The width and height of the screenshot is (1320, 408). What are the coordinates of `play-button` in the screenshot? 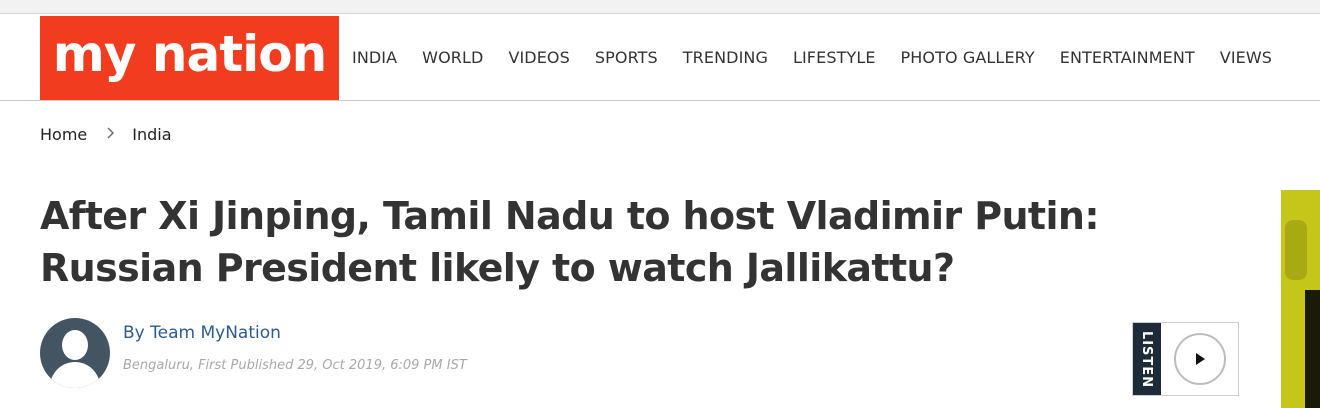 It's located at (1200, 359).